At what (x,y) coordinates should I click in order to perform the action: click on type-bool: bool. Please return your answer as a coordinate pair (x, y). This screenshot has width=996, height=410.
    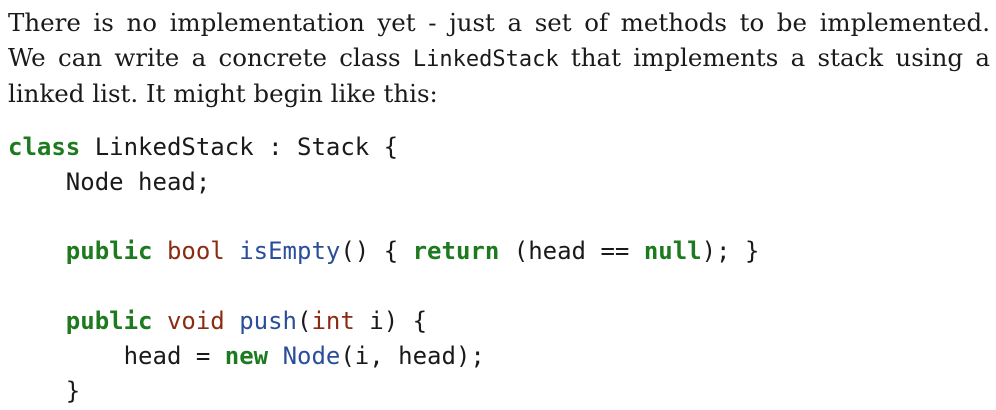
    Looking at the image, I should click on (195, 251).